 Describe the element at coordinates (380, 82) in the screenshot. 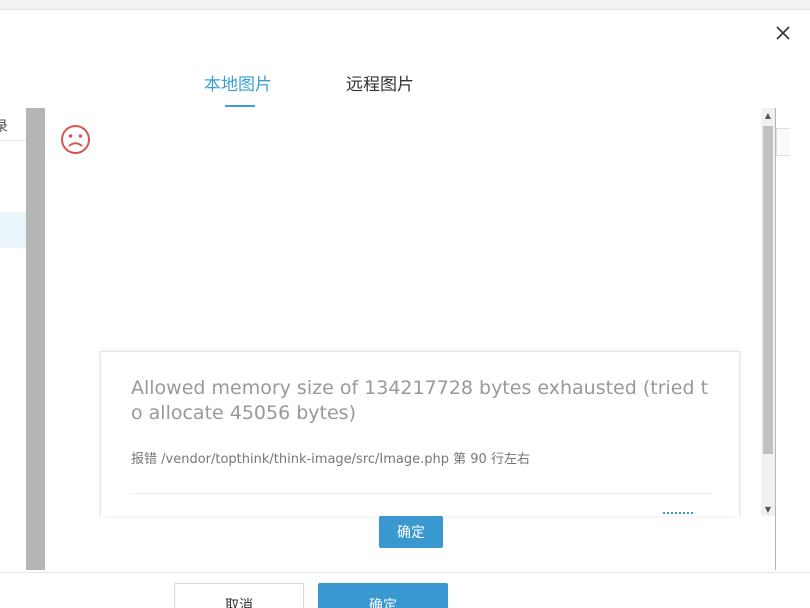

I see `tab-remote-image: 远程图片` at that location.